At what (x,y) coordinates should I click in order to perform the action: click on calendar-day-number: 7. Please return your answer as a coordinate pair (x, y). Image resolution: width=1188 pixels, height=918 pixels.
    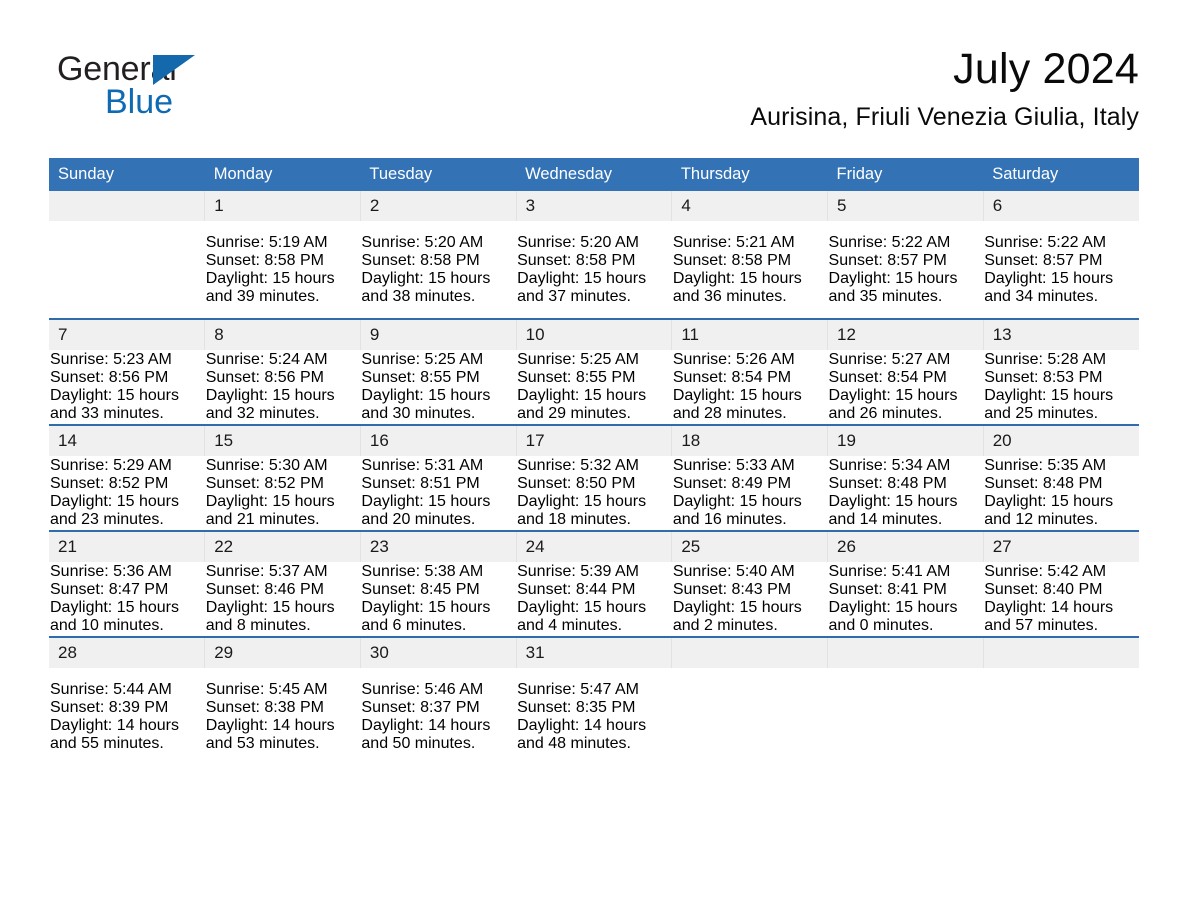
    Looking at the image, I should click on (127, 334).